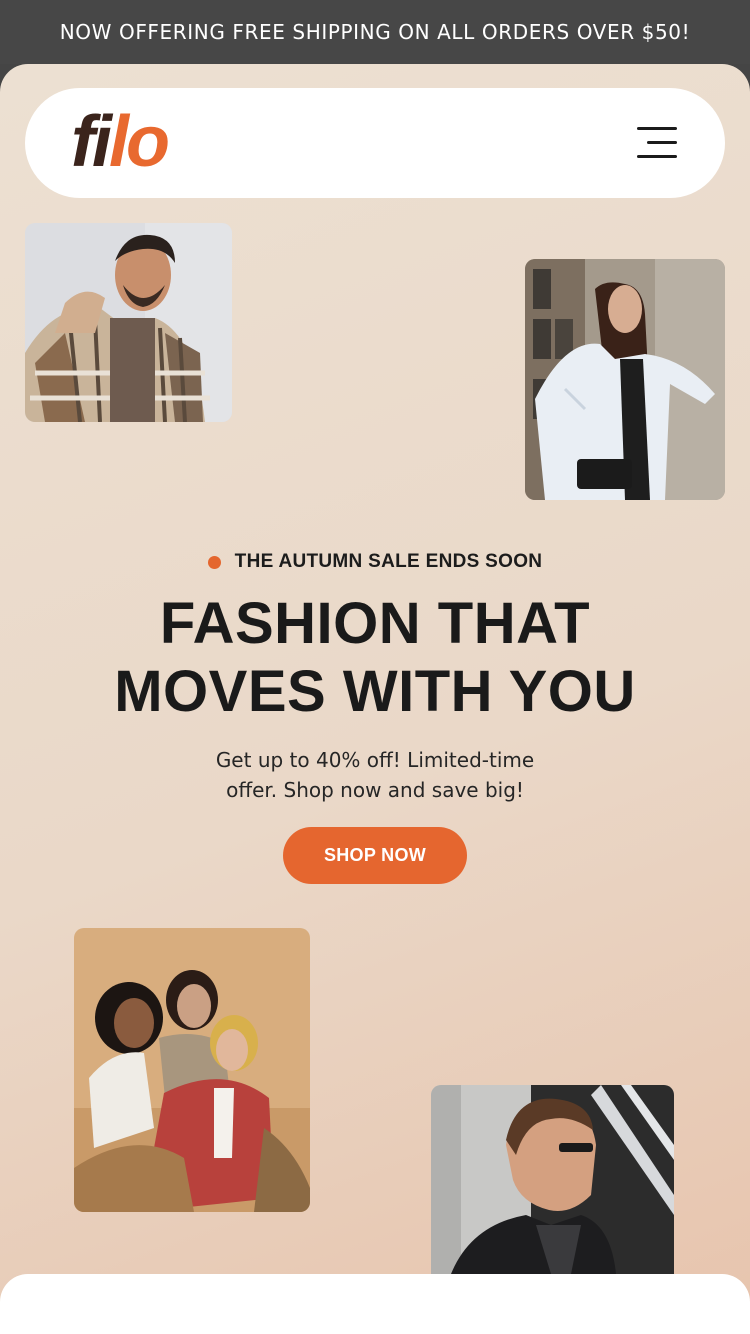 The height and width of the screenshot is (1334, 750). I want to click on shop-now-button: SHOP NOW, so click(375, 855).